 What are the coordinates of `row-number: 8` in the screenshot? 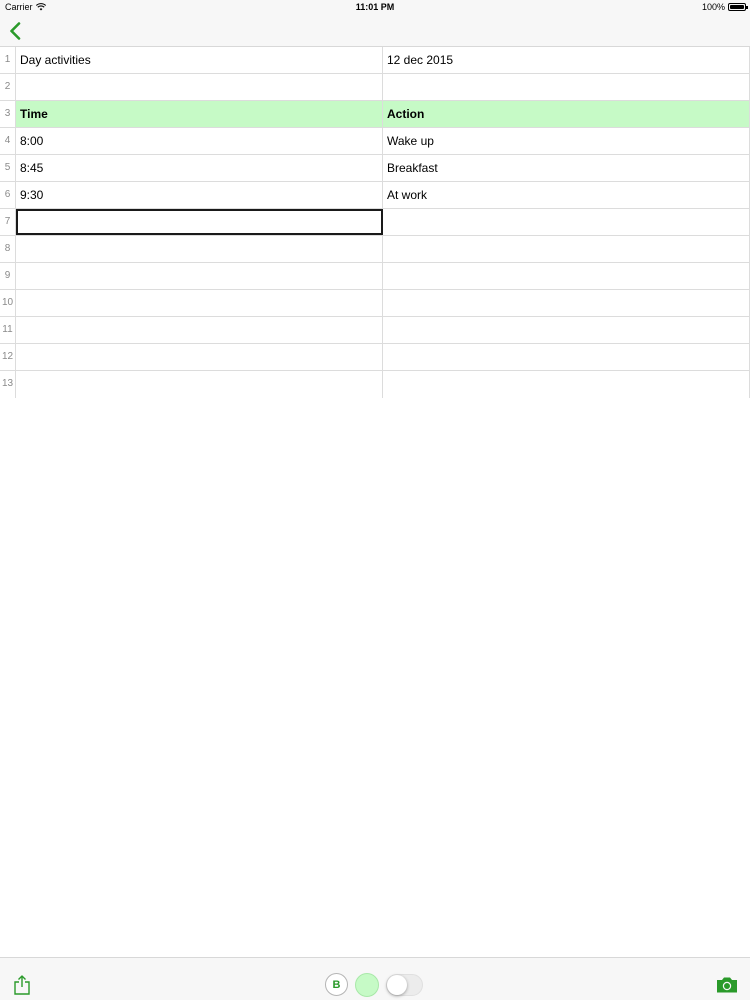 It's located at (8, 249).